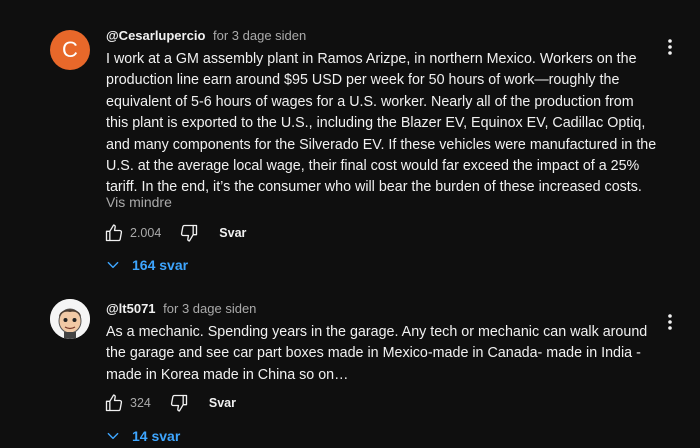 This screenshot has width=700, height=448. What do you see at coordinates (155, 35) in the screenshot?
I see `author-name: @Cesarlupercio` at bounding box center [155, 35].